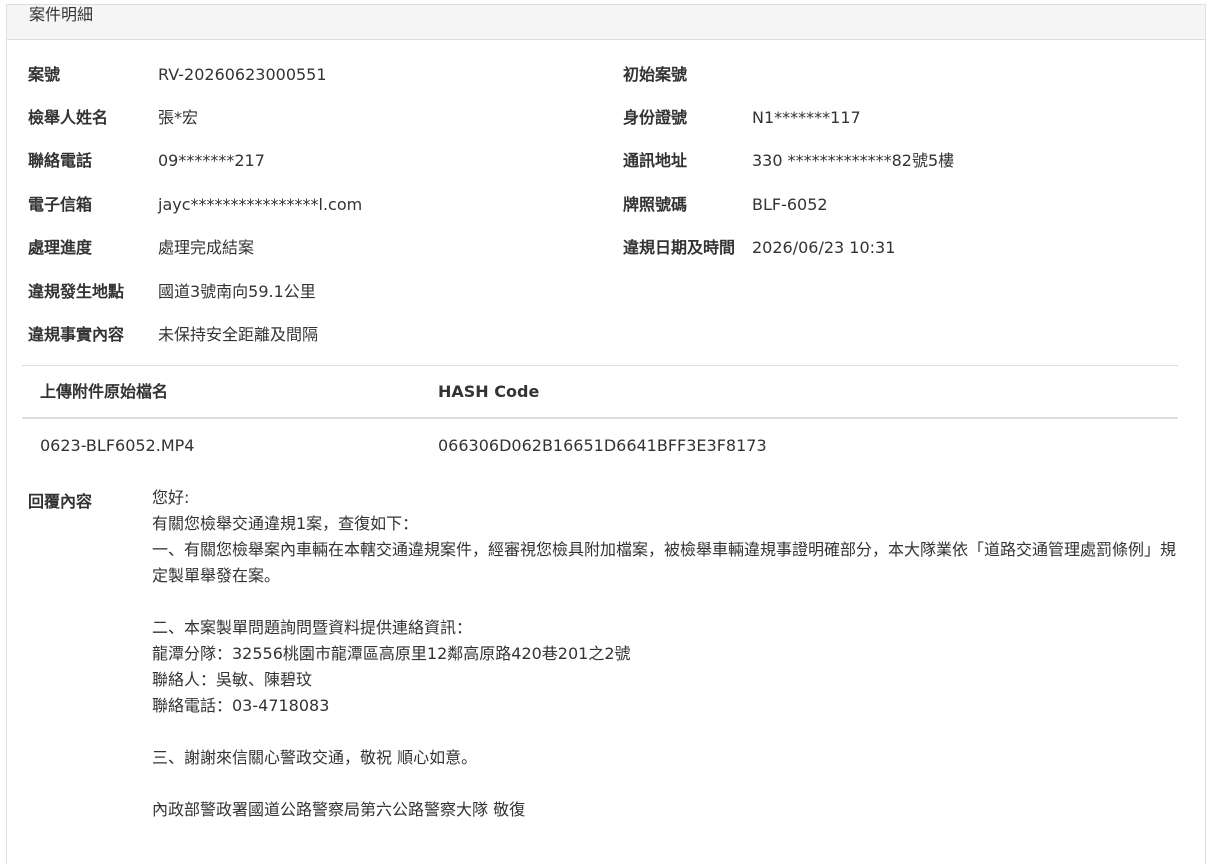 The image size is (1219, 864). I want to click on reply-intro: 有關您檢舉交通違規1案，查復如下：, so click(285, 523).